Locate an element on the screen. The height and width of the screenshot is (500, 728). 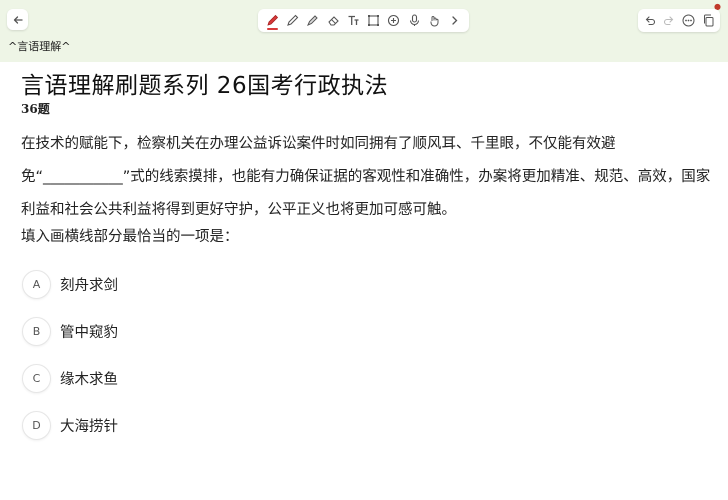
lasso-icon is located at coordinates (373, 20).